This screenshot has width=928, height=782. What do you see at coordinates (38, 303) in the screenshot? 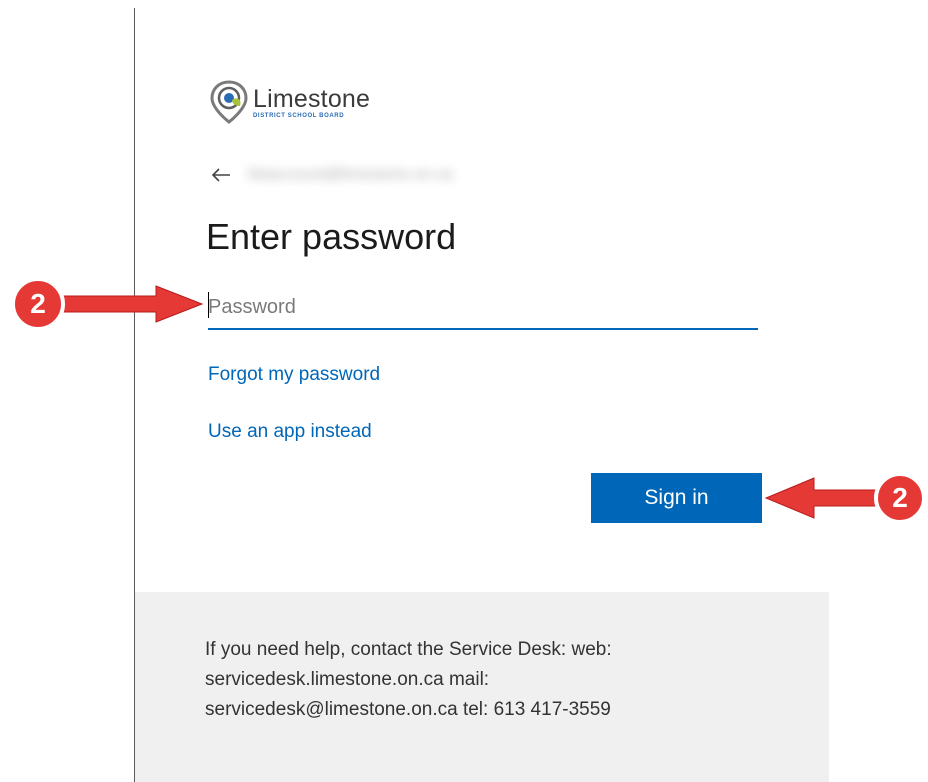
I see `annotation-left-number: 2` at bounding box center [38, 303].